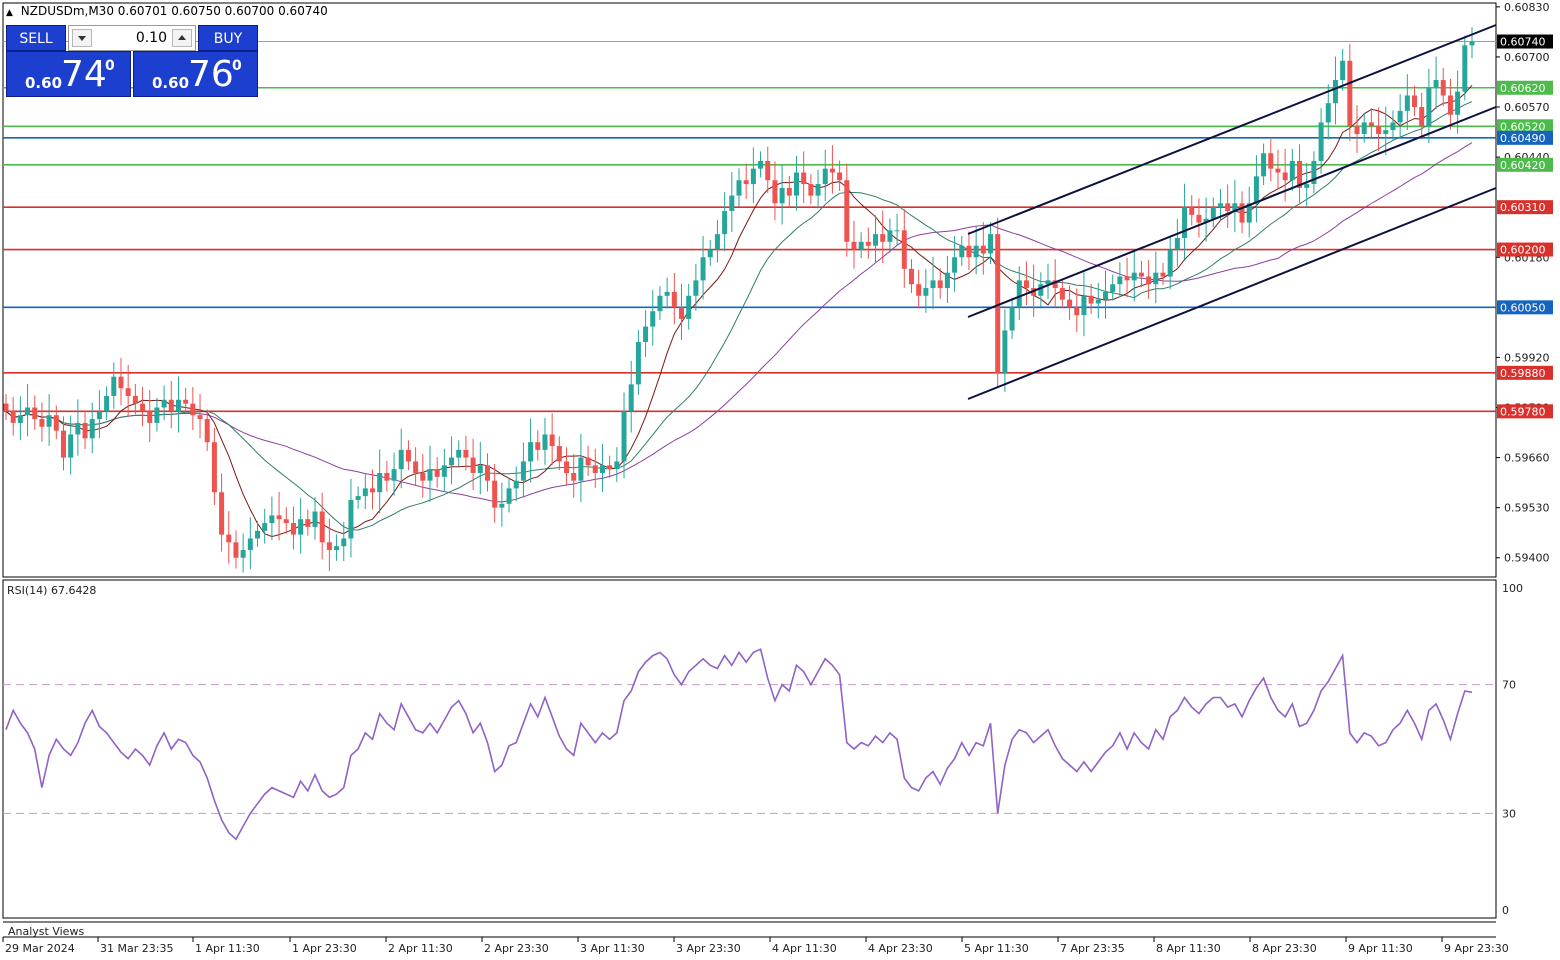  I want to click on ohlc-readout: 0.60701 0.60750 0.60700 0.60740, so click(222, 11).